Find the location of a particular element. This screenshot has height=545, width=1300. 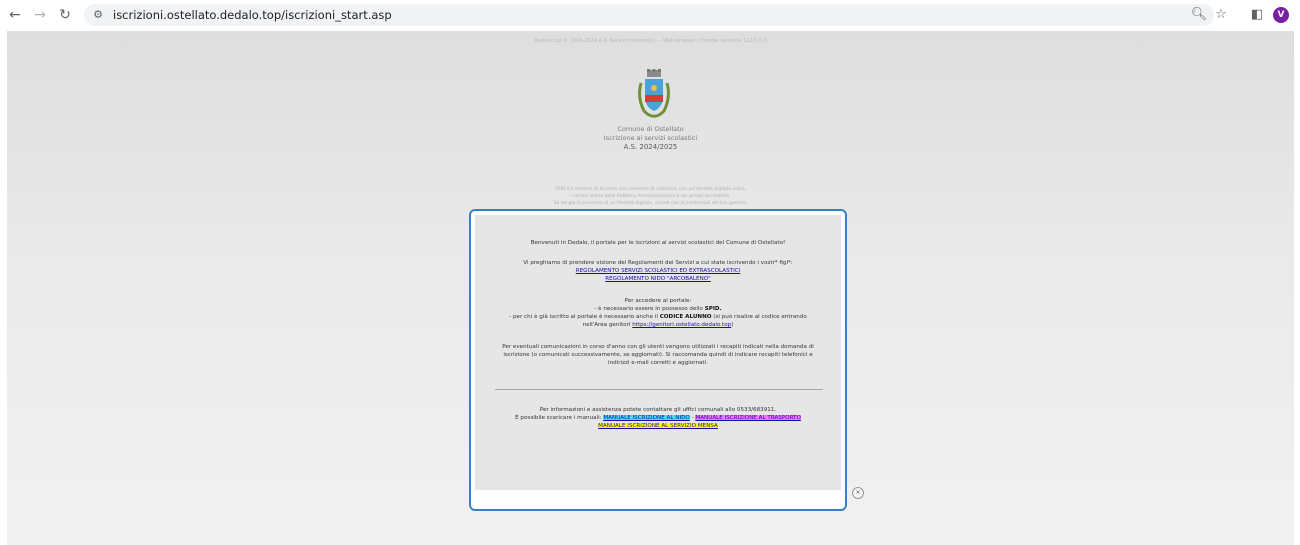

school-year: A.S. 2024/2025 is located at coordinates (650, 147).